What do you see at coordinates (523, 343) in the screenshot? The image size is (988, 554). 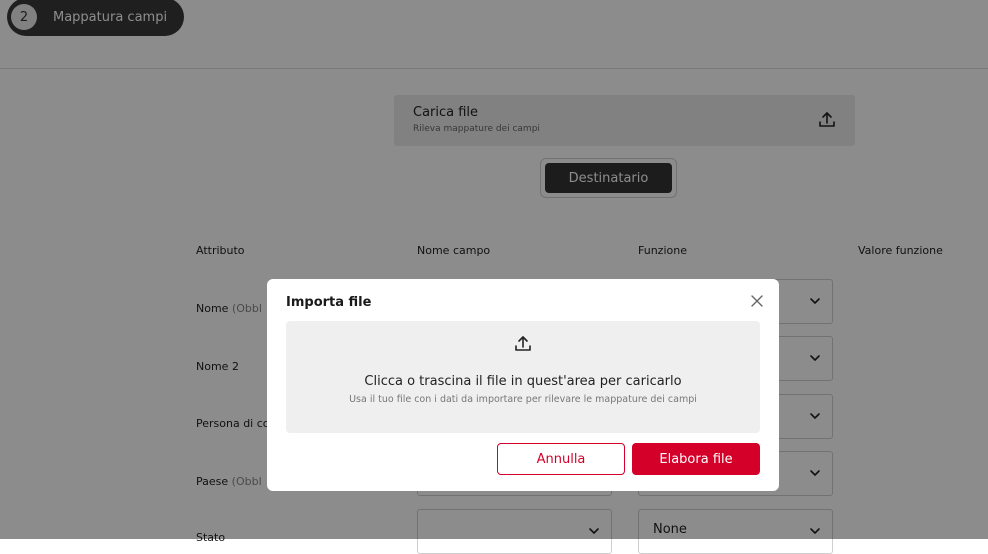 I see `upload-icon` at bounding box center [523, 343].